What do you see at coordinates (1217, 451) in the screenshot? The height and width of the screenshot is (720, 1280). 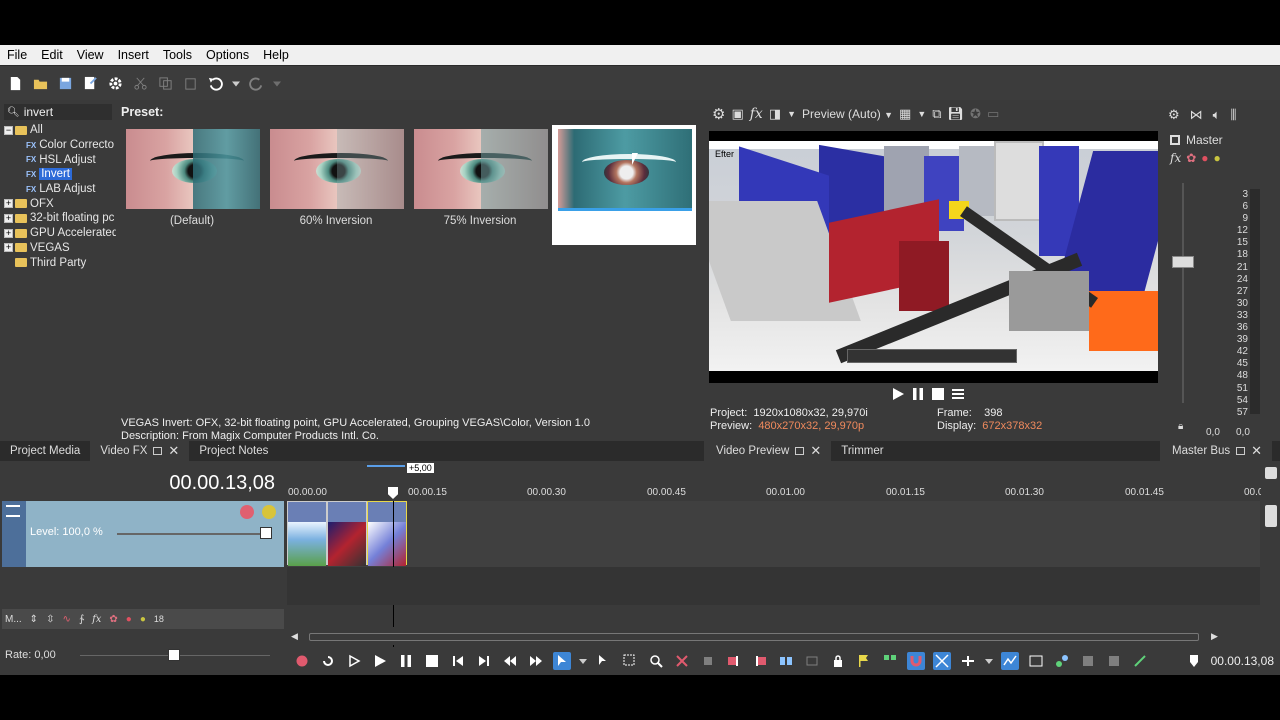 I see `tab-master-bus: Master Bus ✕` at bounding box center [1217, 451].